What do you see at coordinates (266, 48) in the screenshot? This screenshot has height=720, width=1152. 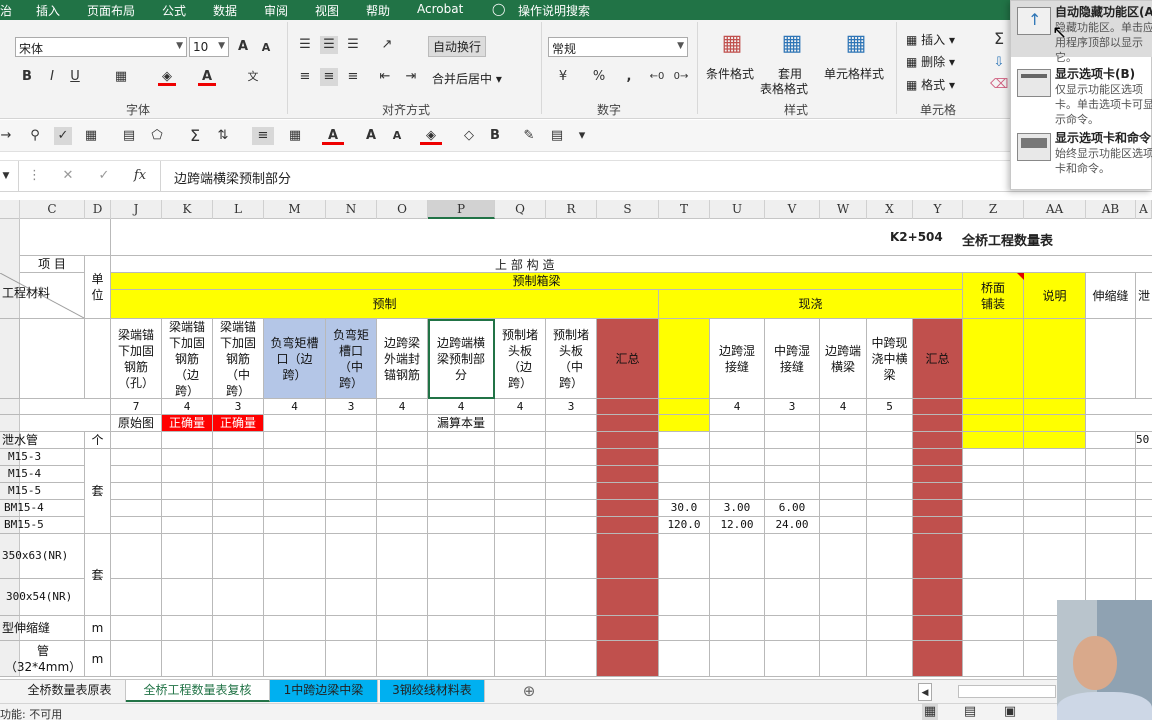 I see `shrink-font-icon: A` at bounding box center [266, 48].